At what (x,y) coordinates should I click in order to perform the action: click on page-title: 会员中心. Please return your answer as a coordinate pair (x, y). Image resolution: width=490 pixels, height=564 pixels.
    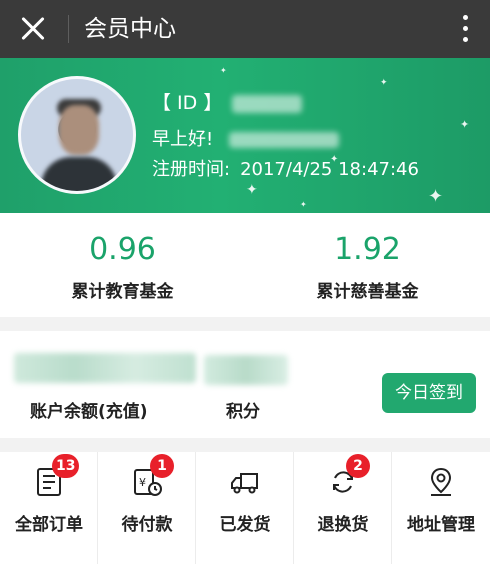
    Looking at the image, I should click on (130, 29).